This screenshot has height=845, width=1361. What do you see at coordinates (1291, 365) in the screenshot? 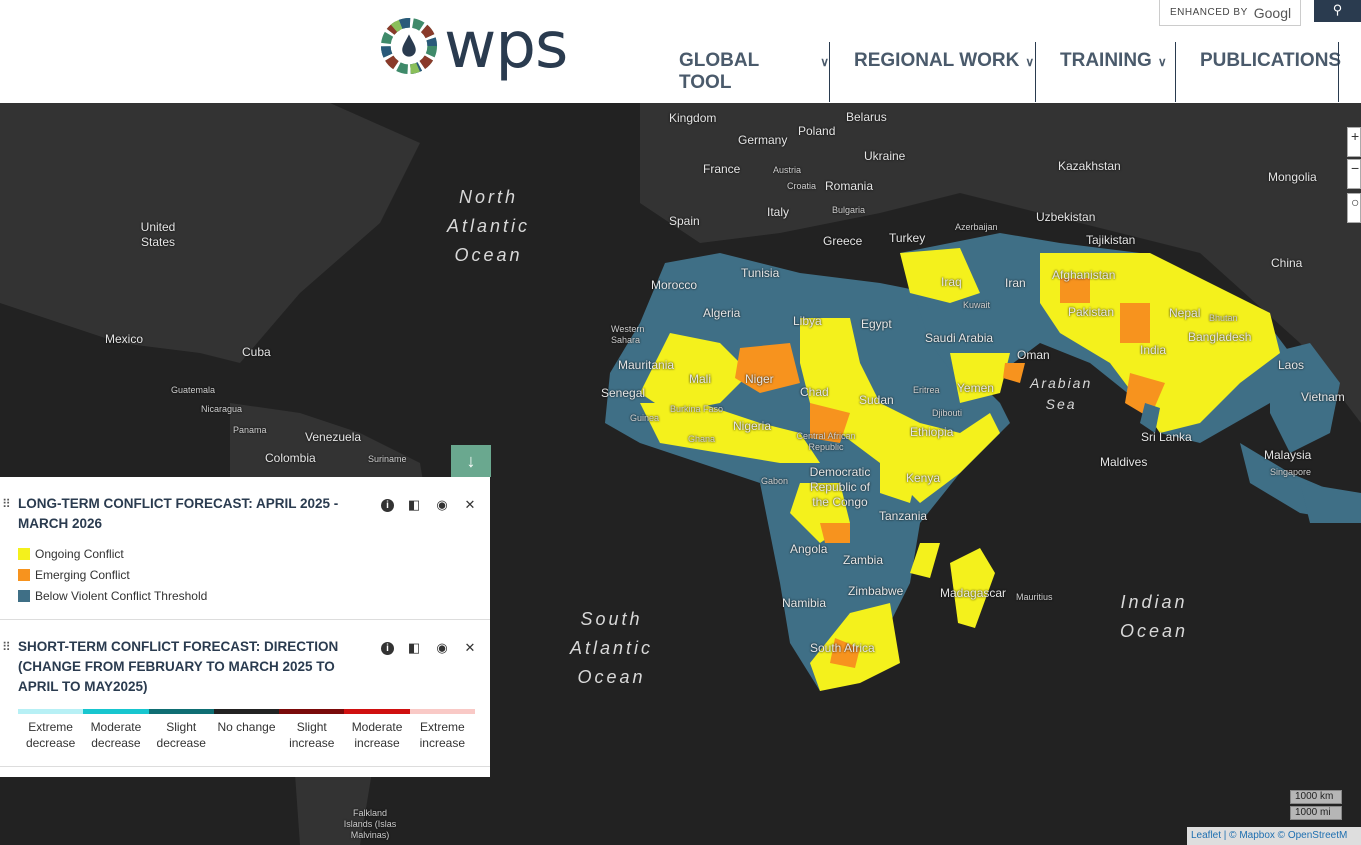
I see `country-label: Laos` at bounding box center [1291, 365].